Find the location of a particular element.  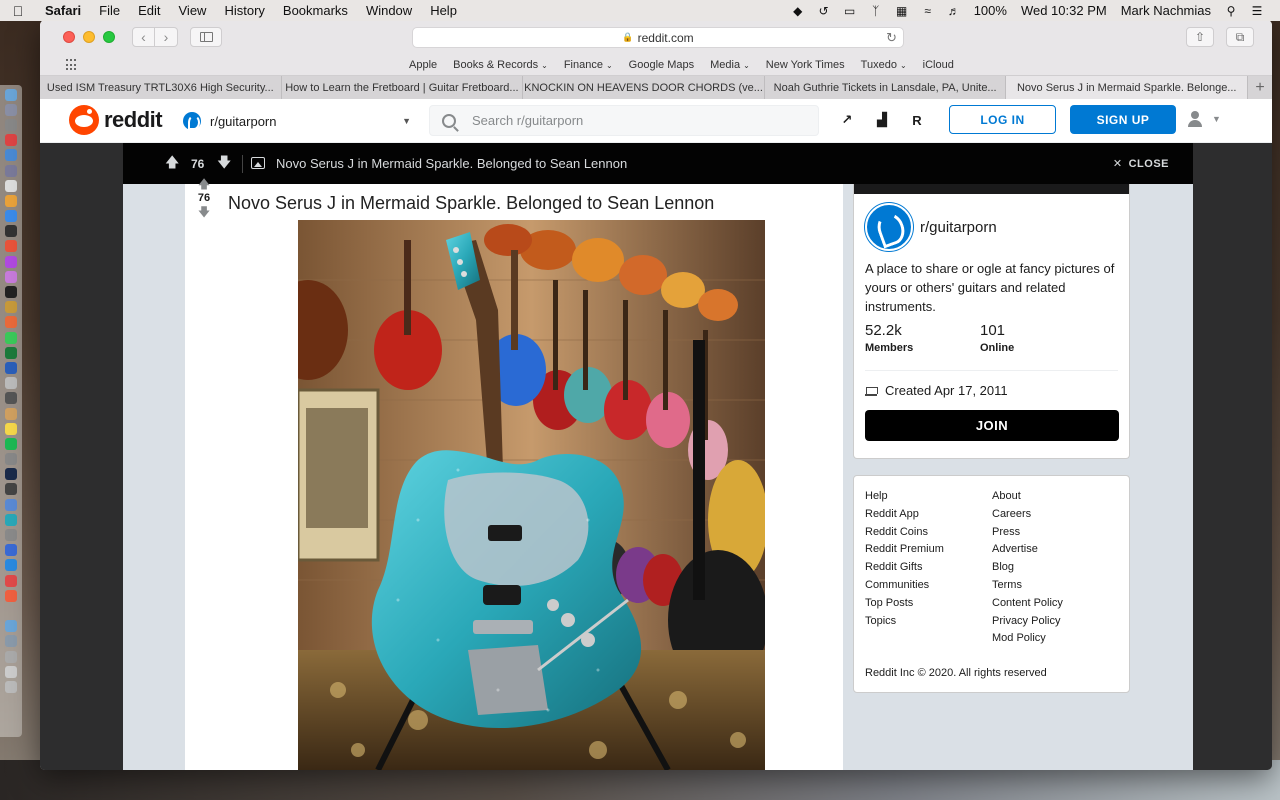

share-button: ⇧ is located at coordinates (1200, 37).